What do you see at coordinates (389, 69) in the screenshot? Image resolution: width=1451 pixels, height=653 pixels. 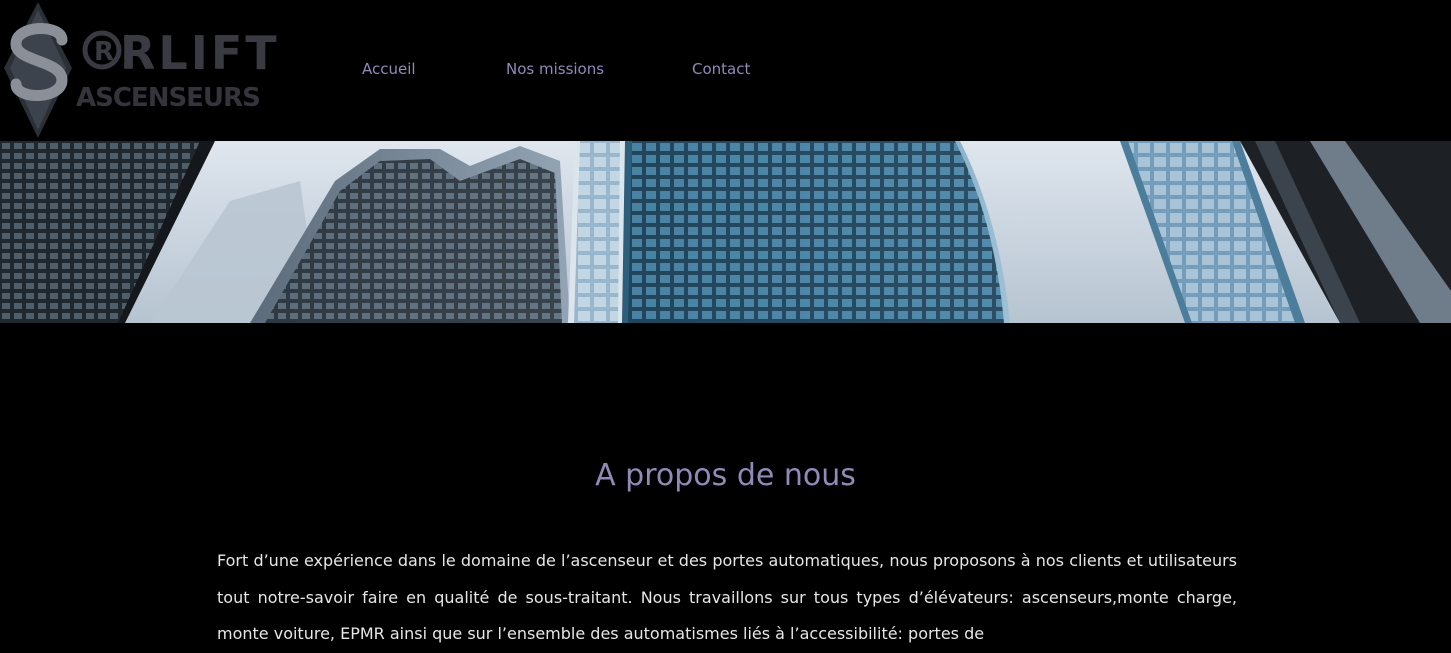 I see `nav-link-accueil: Accueil` at bounding box center [389, 69].